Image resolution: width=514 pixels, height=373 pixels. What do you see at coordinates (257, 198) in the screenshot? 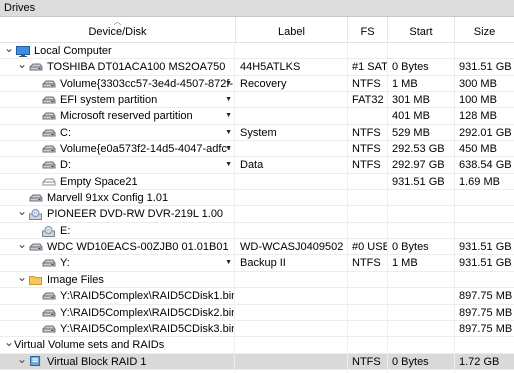
I see `tree-row: Marvell 91xx Config 1.01` at bounding box center [257, 198].